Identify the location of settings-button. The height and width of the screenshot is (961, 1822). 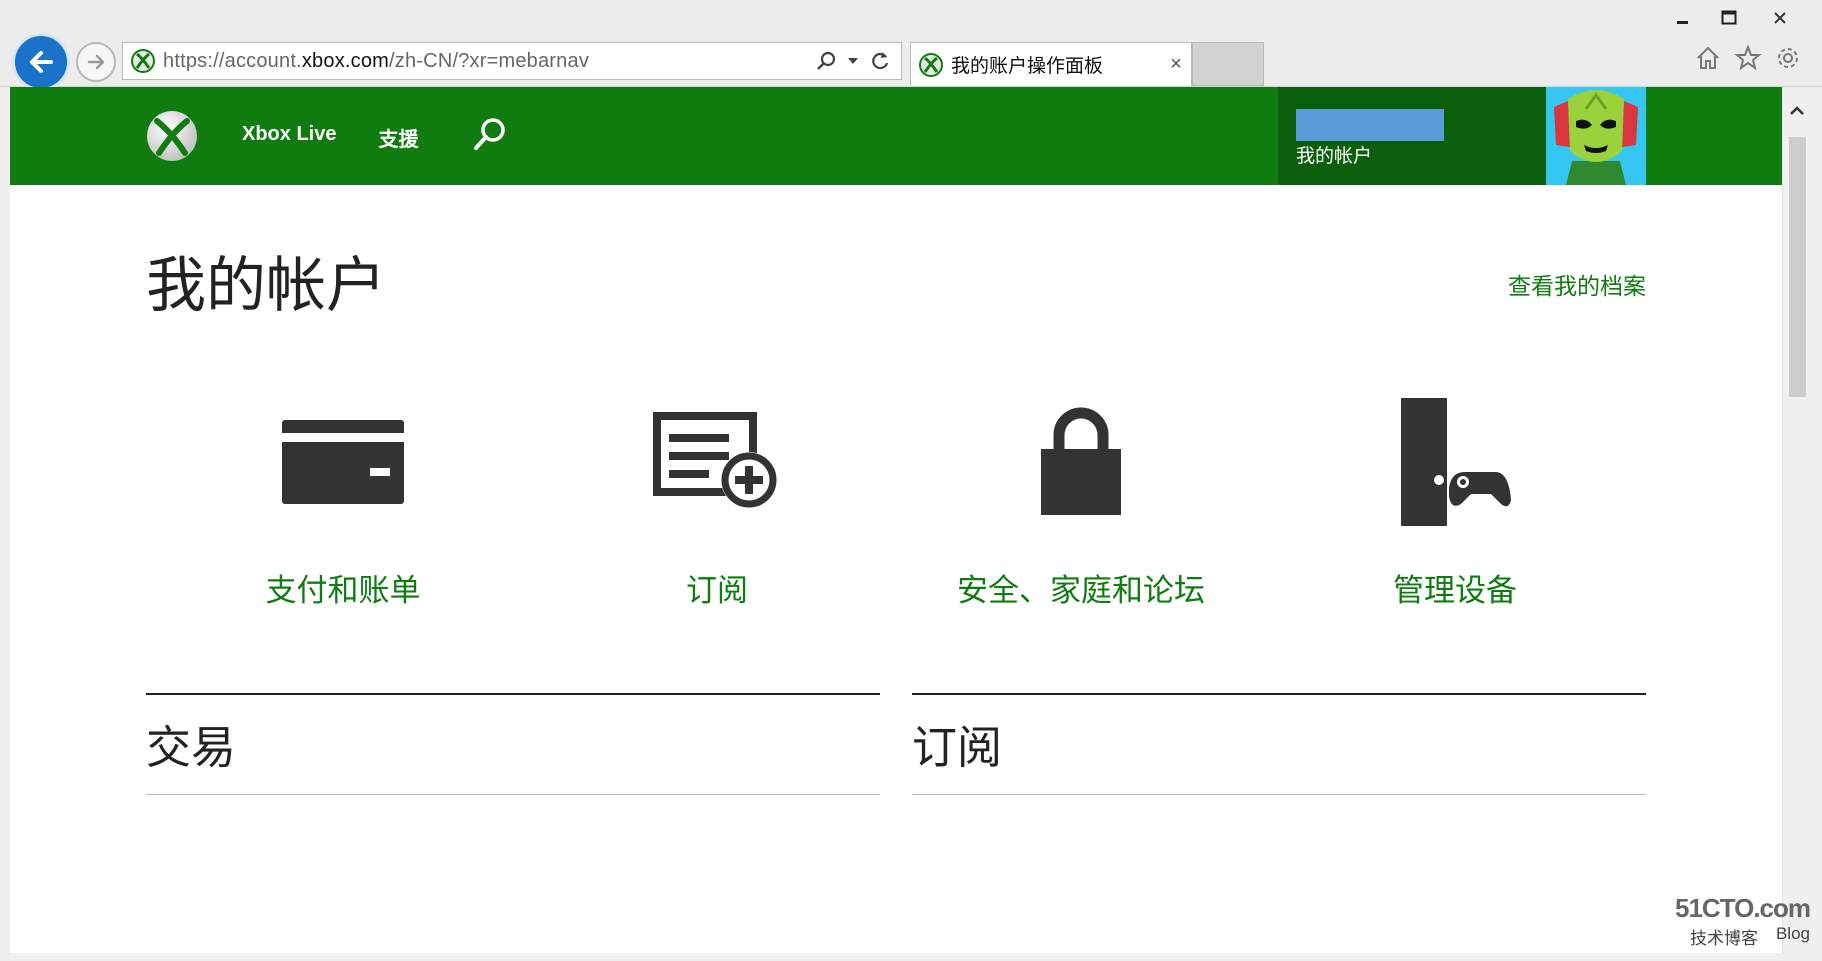
(1788, 58).